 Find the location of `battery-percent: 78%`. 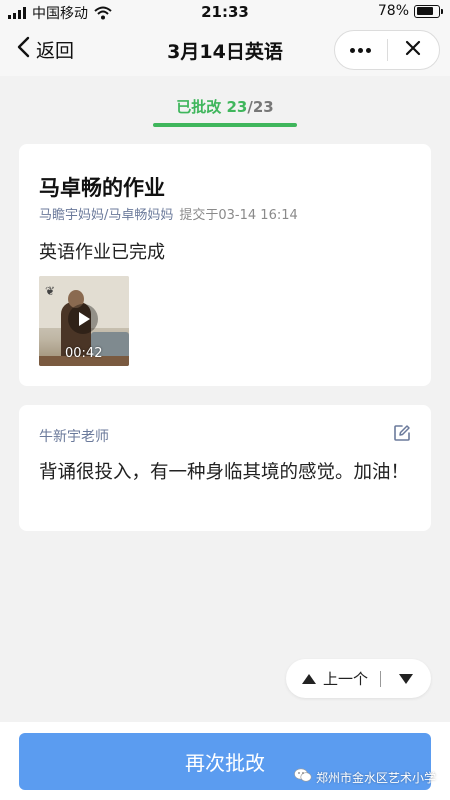

battery-percent: 78% is located at coordinates (393, 11).